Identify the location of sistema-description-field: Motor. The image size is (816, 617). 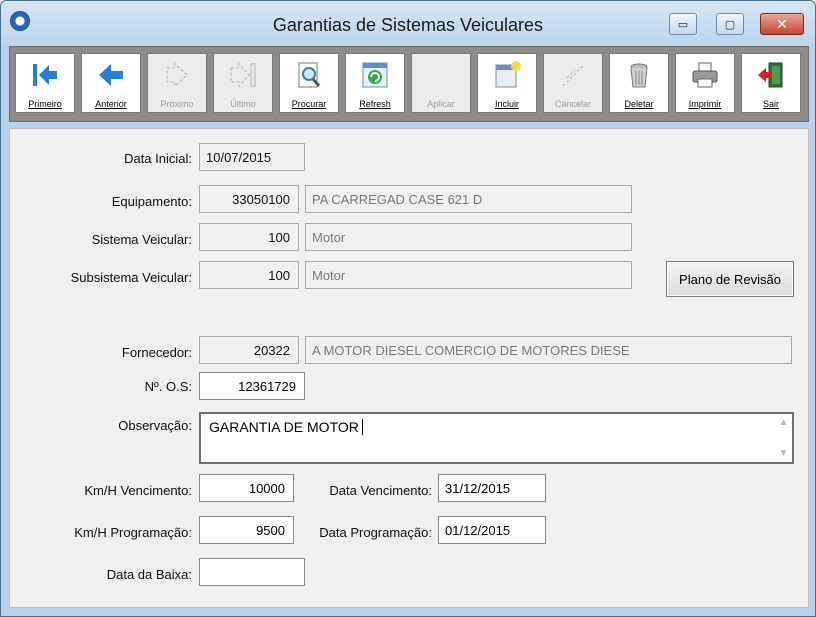
(468, 237).